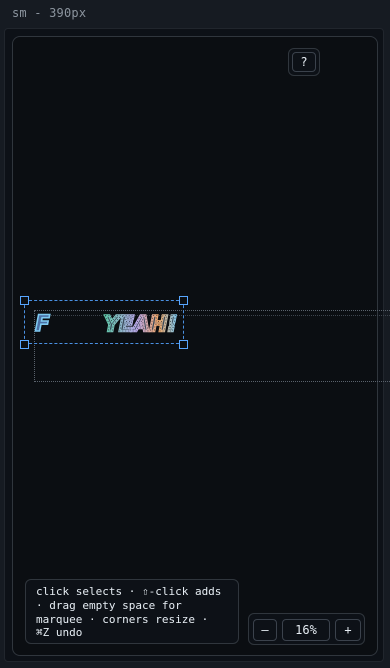  What do you see at coordinates (183, 344) in the screenshot?
I see `resize-handle-bottom-right` at bounding box center [183, 344].